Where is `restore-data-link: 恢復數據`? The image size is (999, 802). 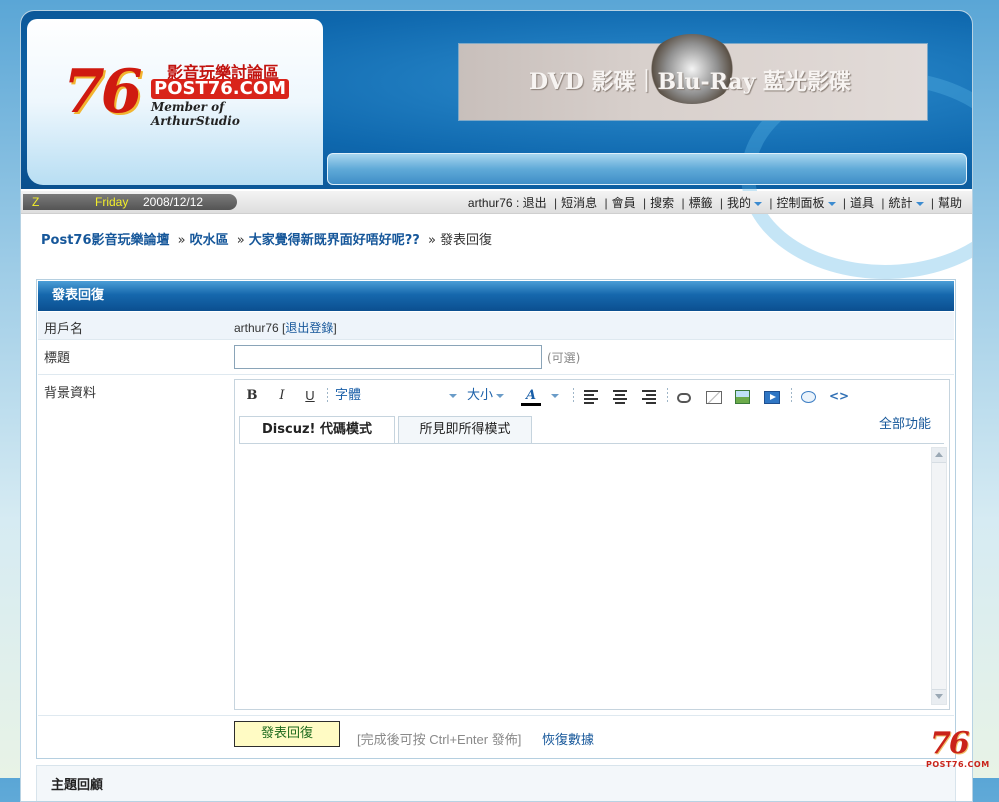 restore-data-link: 恢復數據 is located at coordinates (568, 738).